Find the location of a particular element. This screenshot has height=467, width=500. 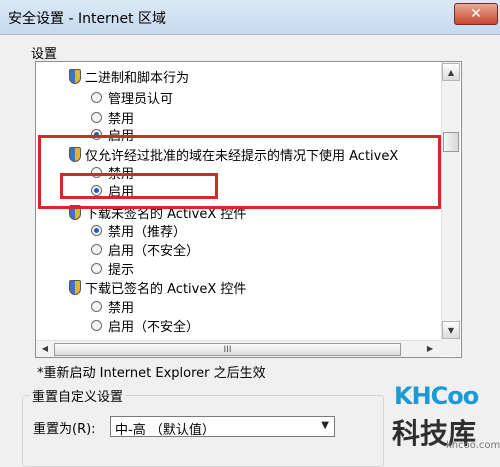

radio-option: 禁用（推荐） is located at coordinates (138, 230).